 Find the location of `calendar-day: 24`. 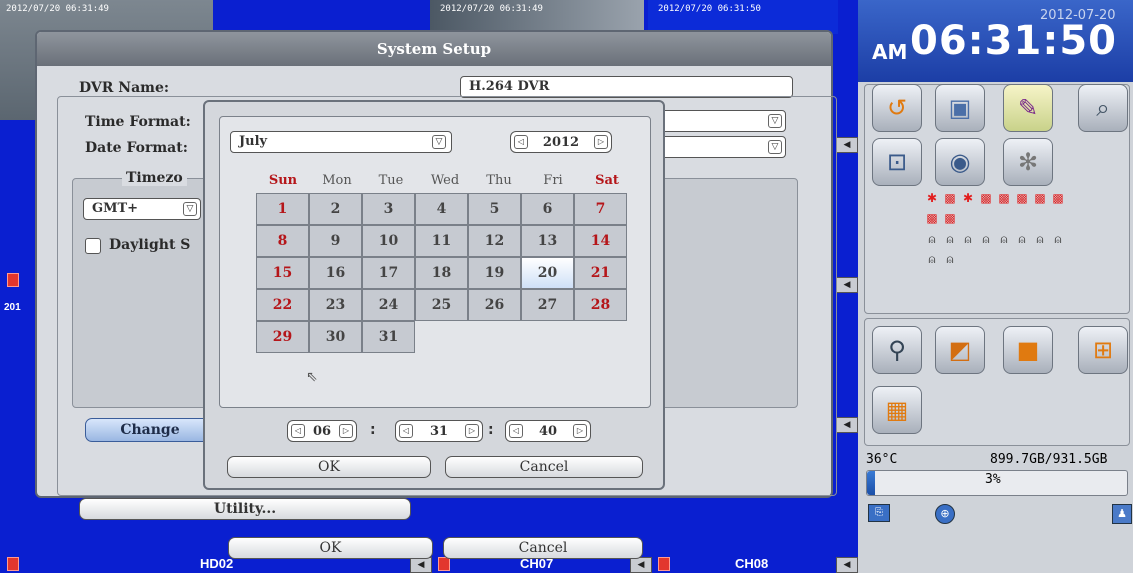

calendar-day: 24 is located at coordinates (388, 305).